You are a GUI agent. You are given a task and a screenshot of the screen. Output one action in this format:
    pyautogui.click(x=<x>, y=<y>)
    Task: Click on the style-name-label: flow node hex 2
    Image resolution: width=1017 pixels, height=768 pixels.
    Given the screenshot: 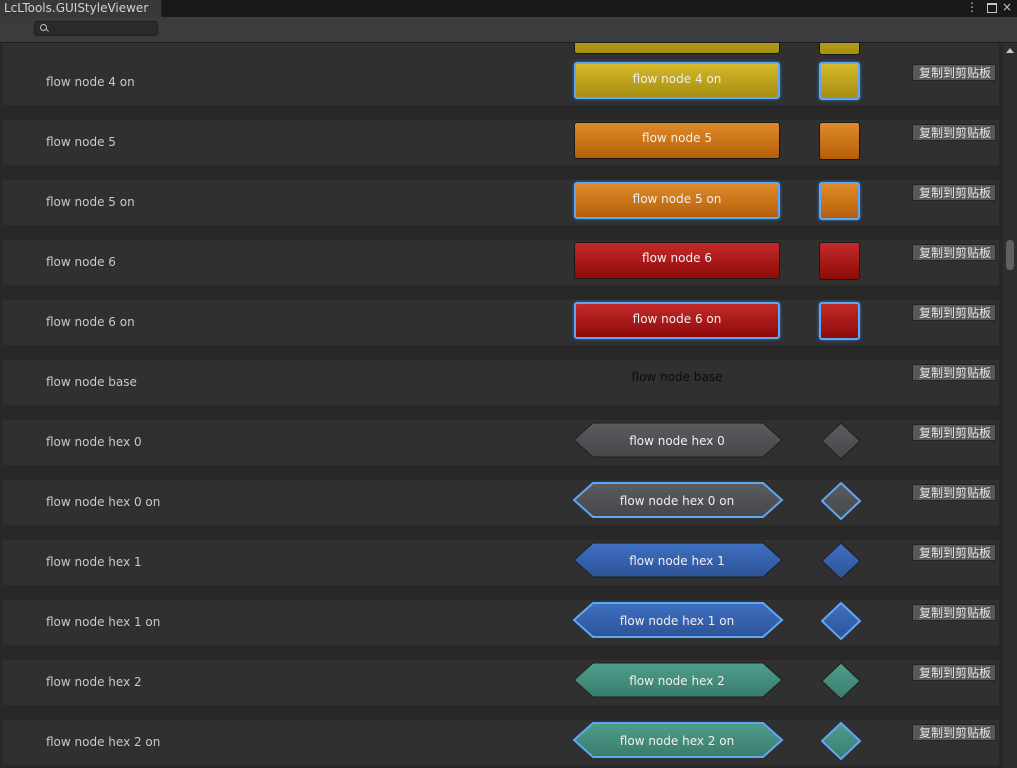 What is the action you would take?
    pyautogui.click(x=94, y=682)
    